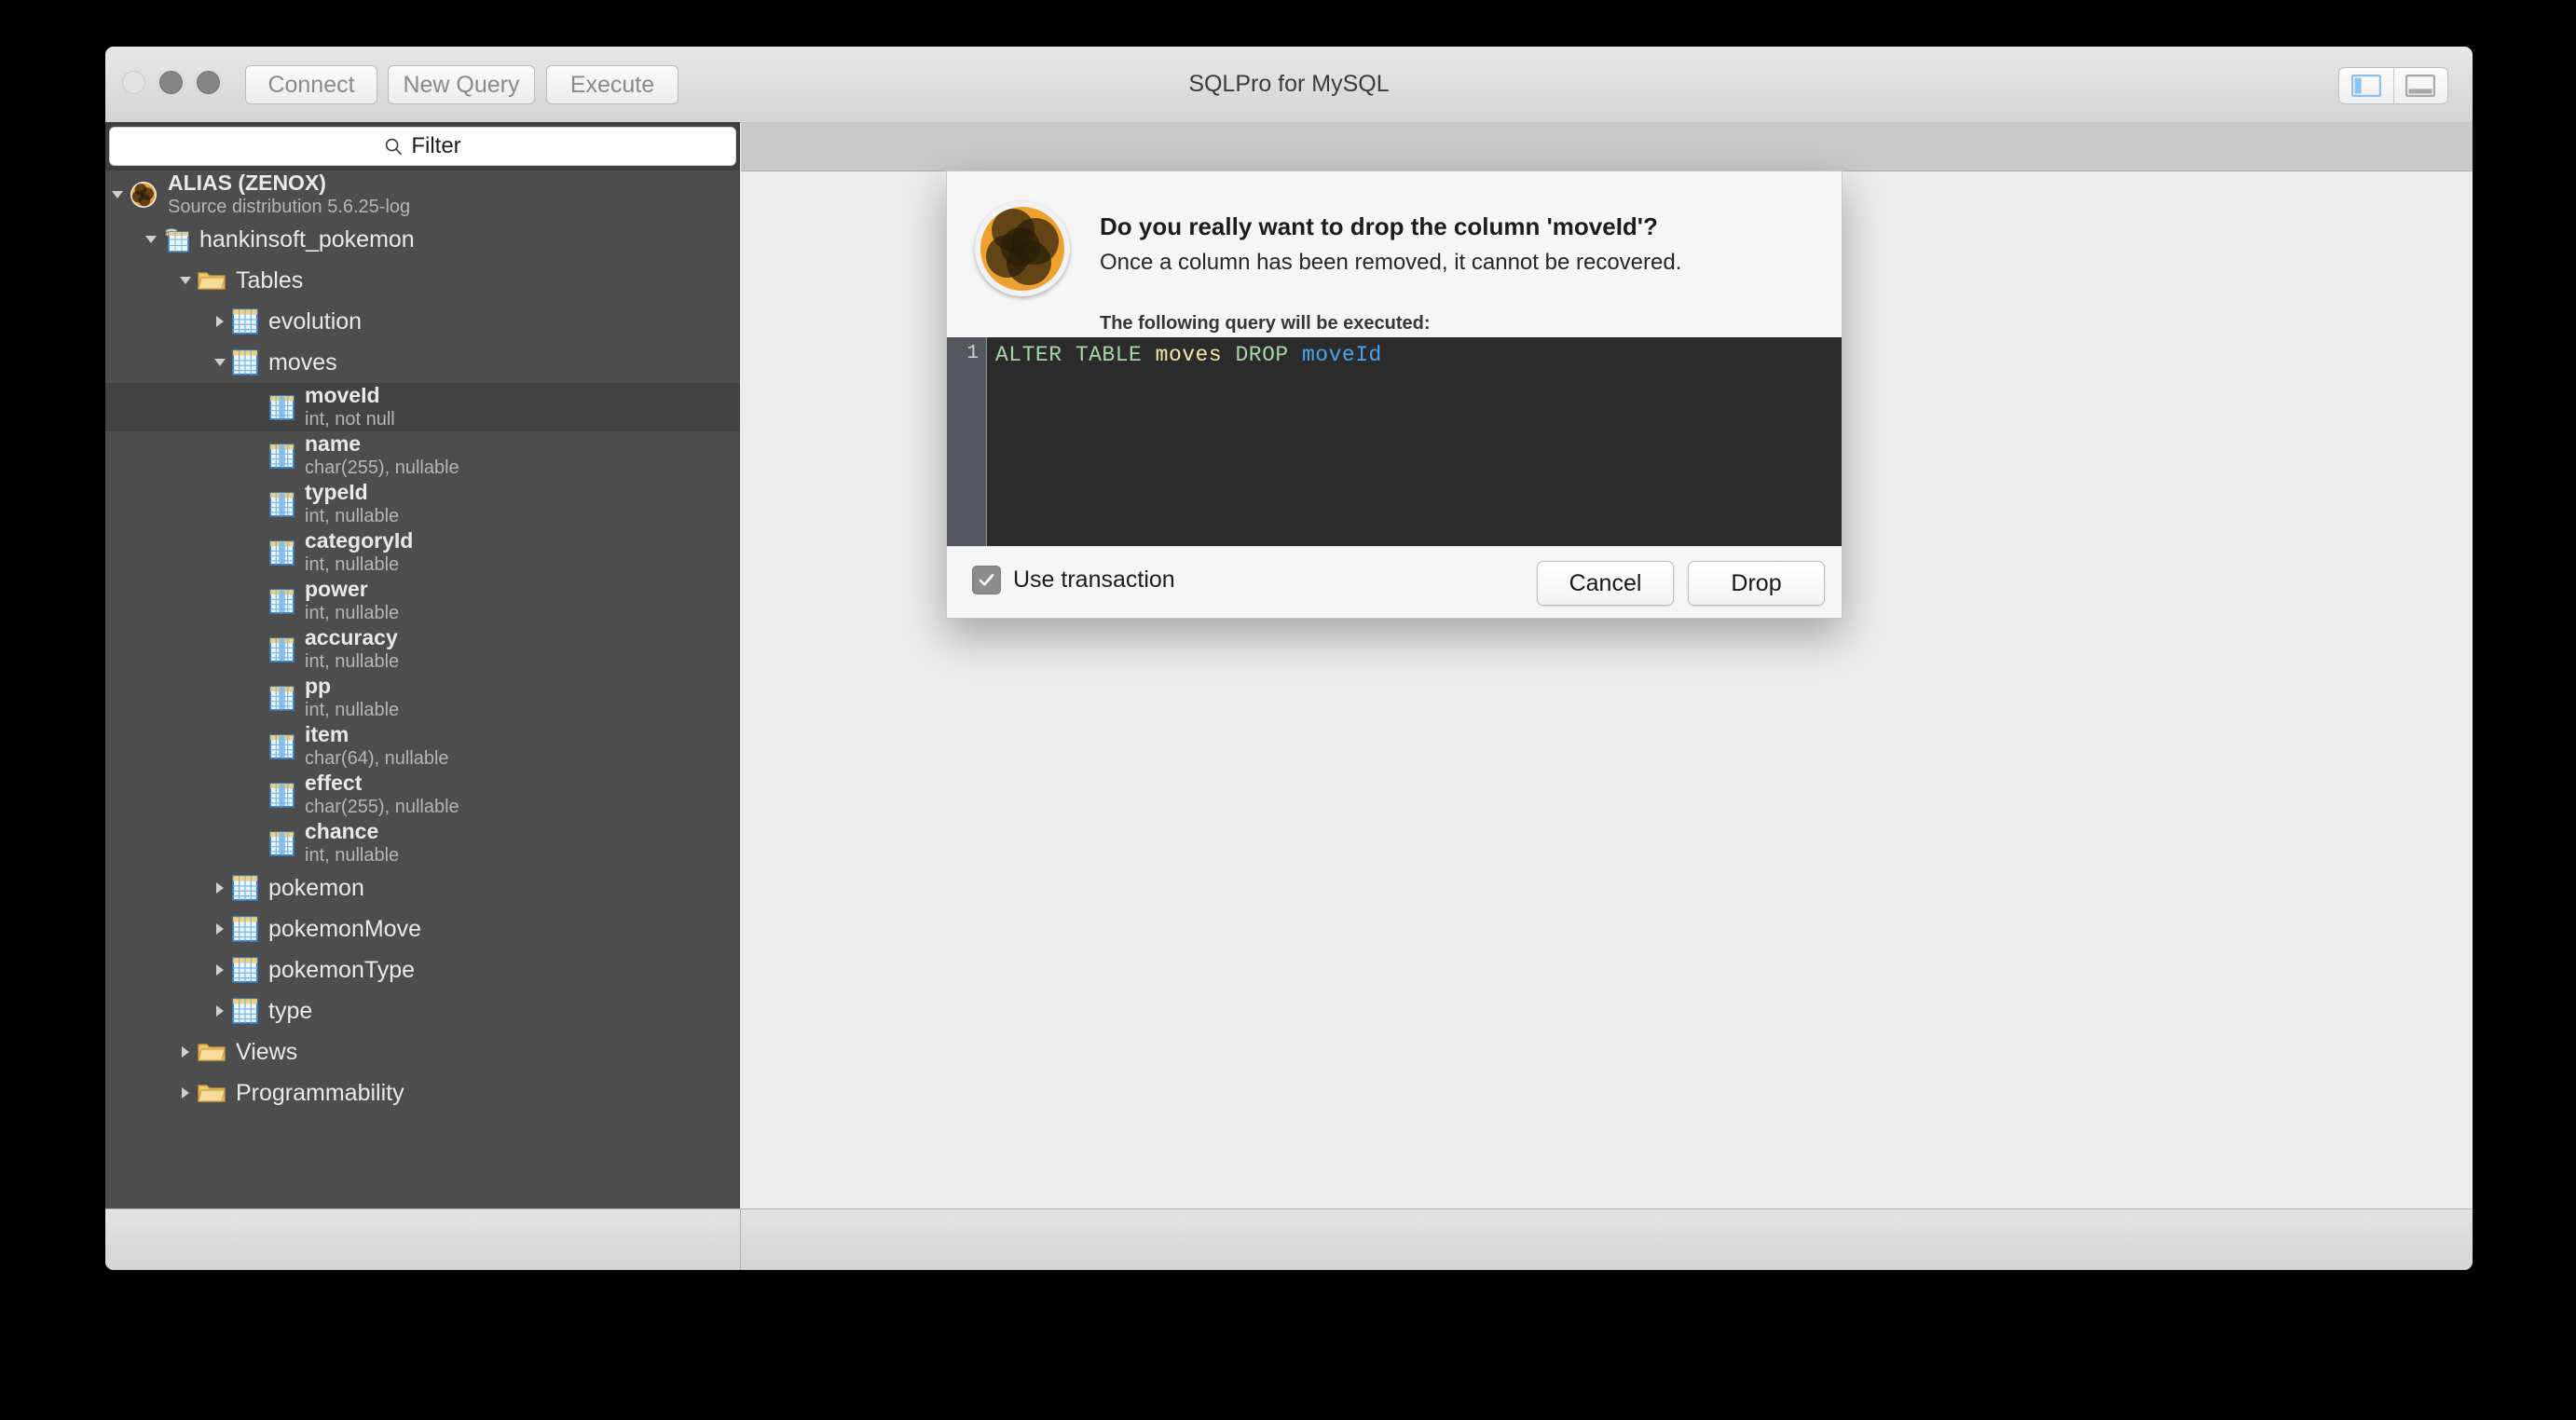 The width and height of the screenshot is (2576, 1420). Describe the element at coordinates (422, 552) in the screenshot. I see `tree-item-column-categoryId: categoryId int, nullable` at that location.